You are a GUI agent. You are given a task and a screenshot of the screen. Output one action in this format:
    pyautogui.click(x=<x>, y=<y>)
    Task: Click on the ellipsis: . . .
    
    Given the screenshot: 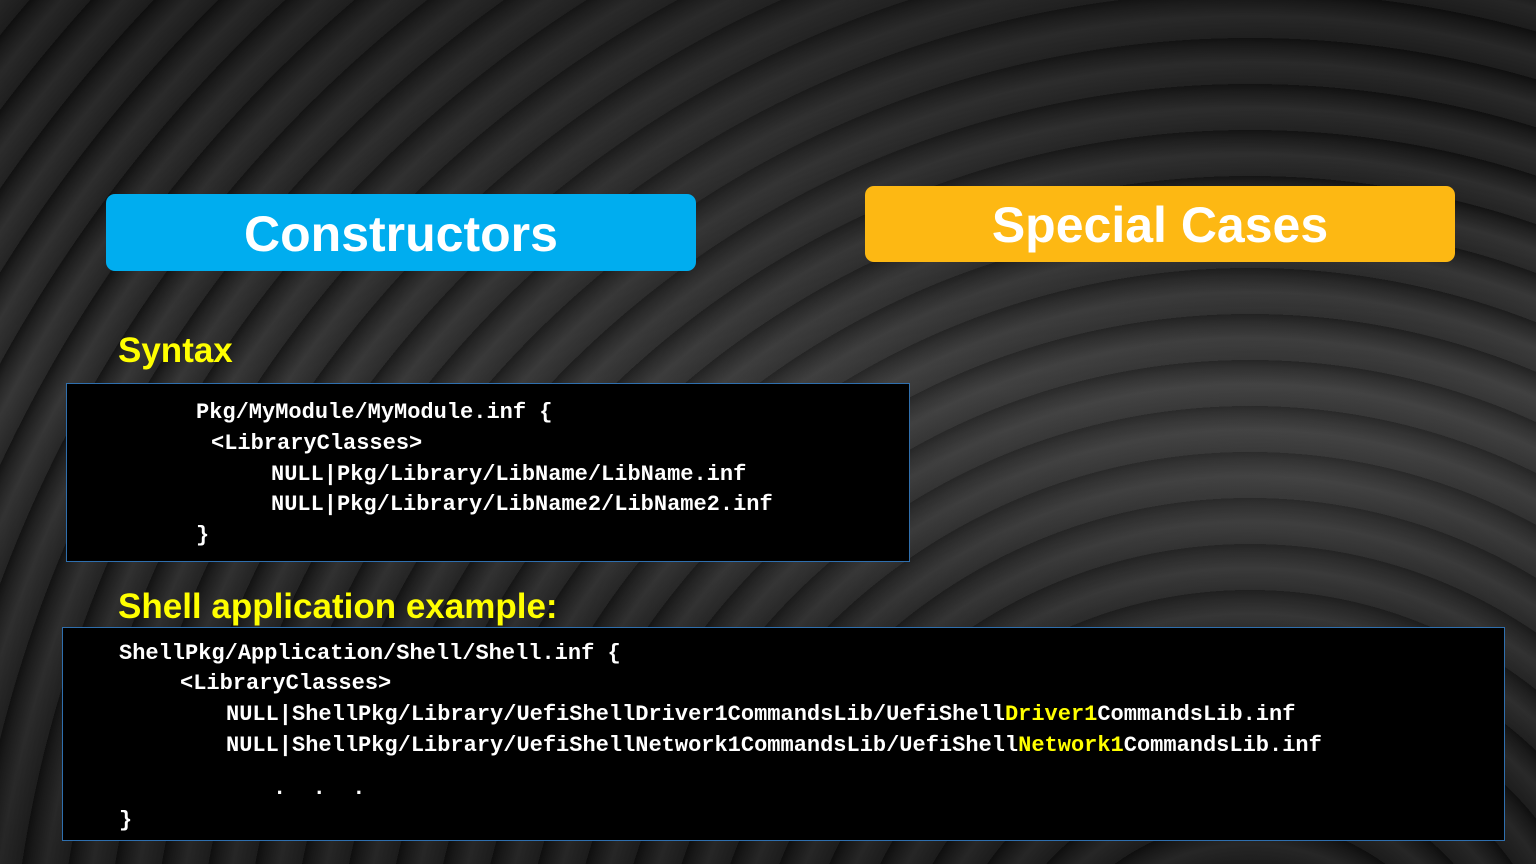 What is the action you would take?
    pyautogui.click(x=319, y=788)
    